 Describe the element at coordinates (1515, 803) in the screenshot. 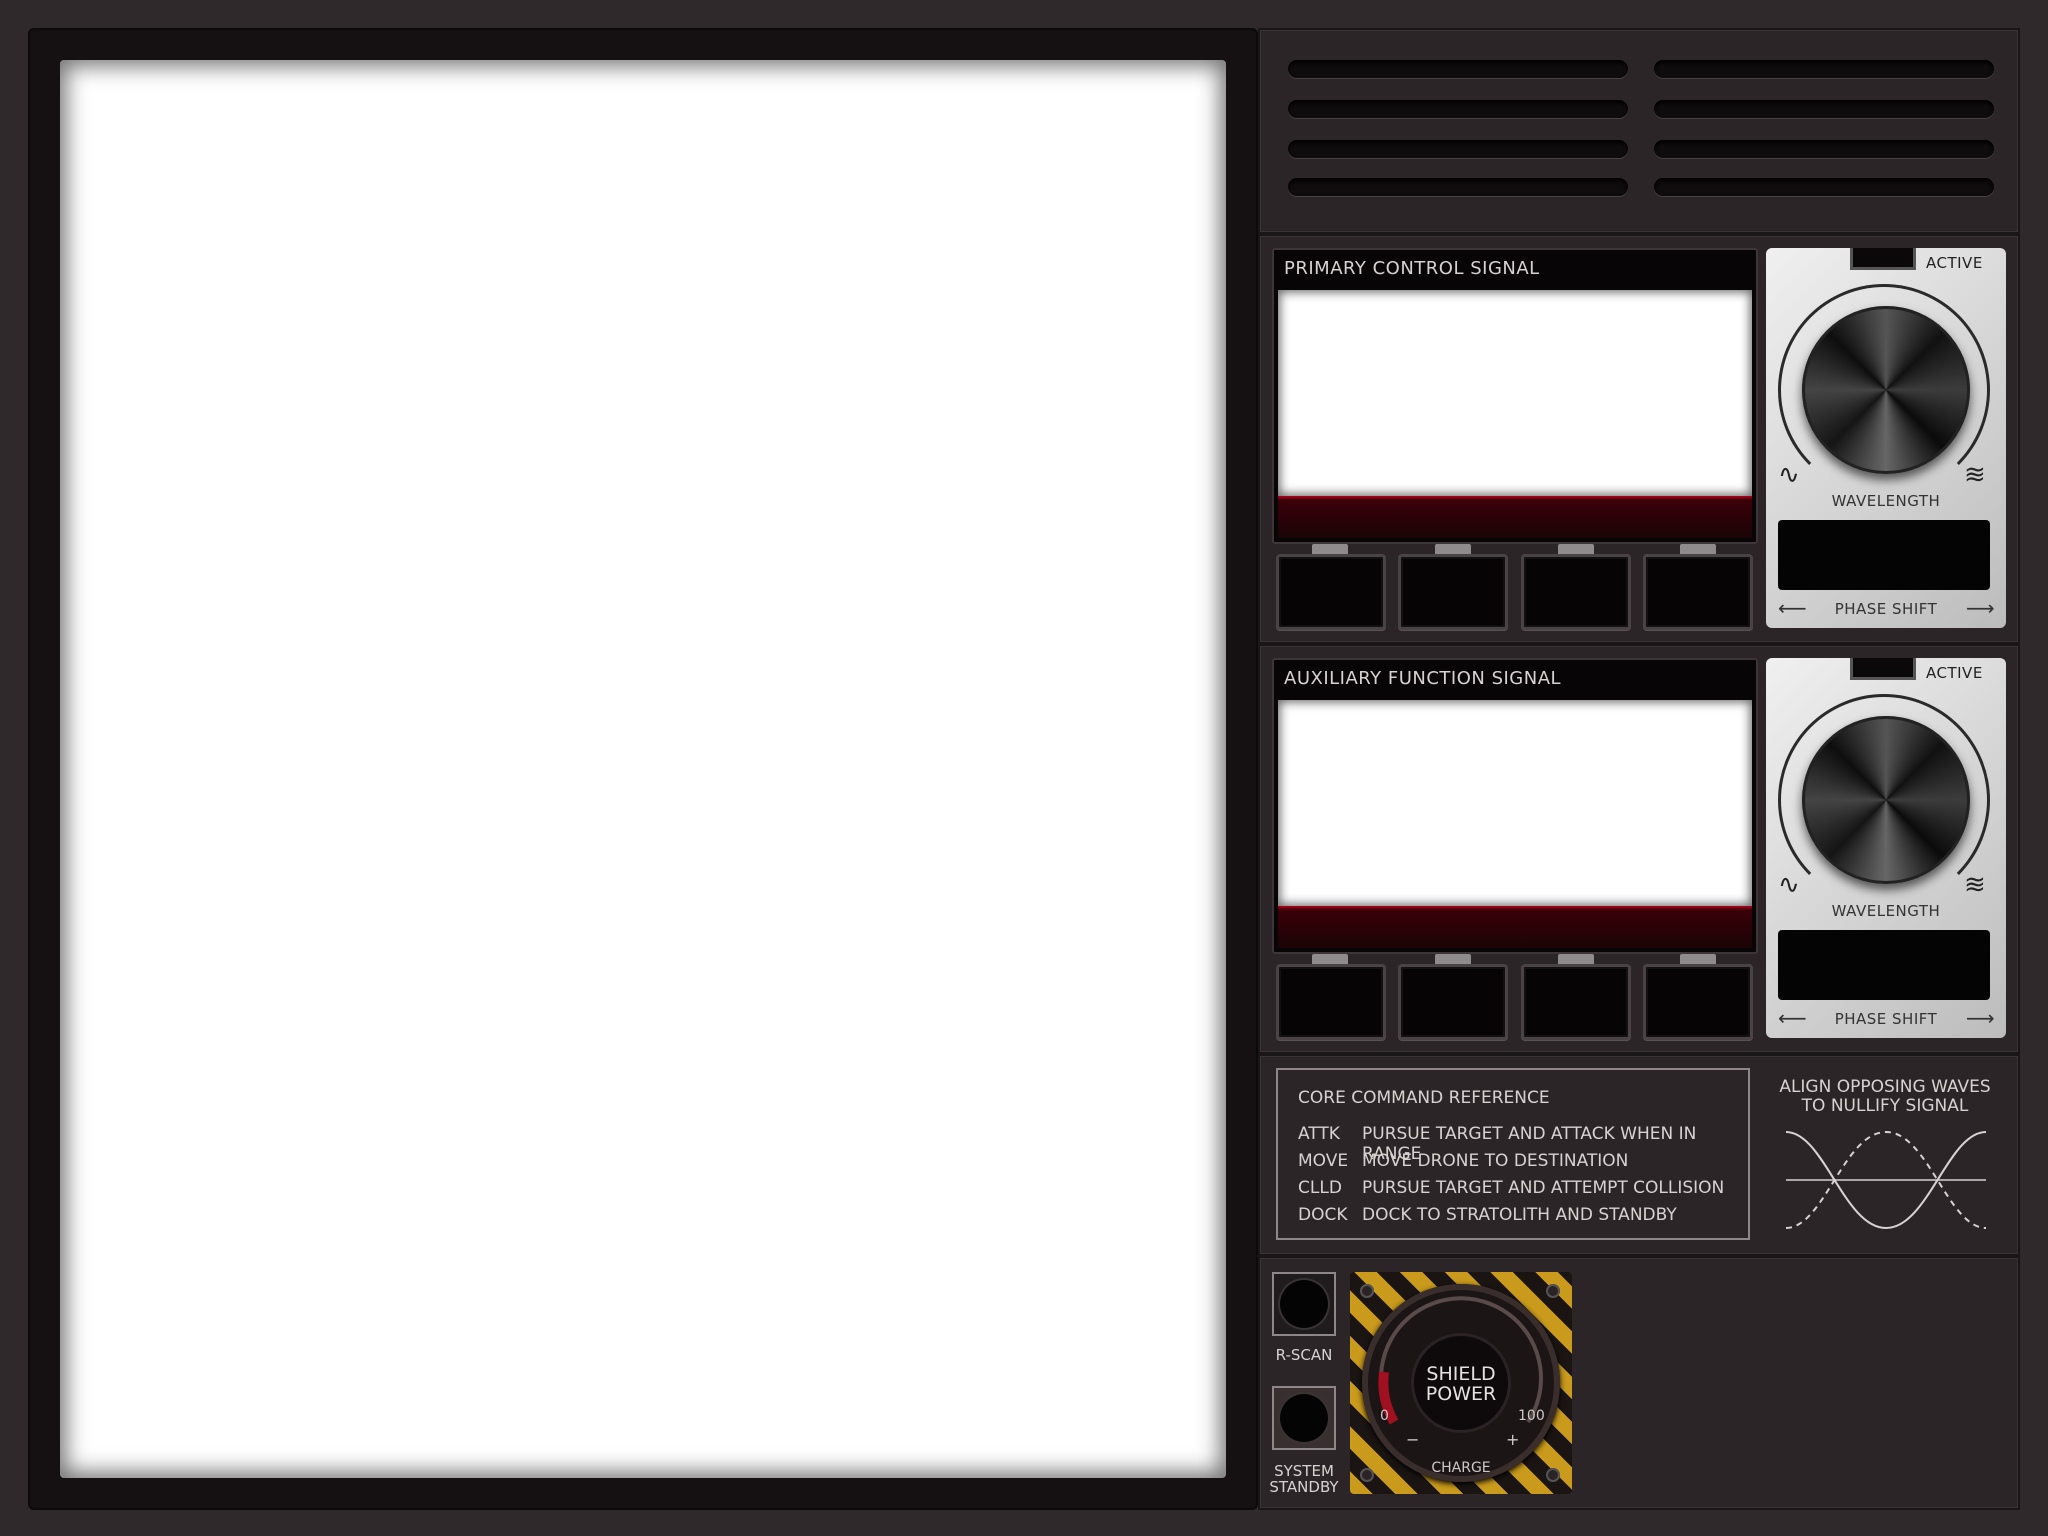

I see `auxiliary-signal-display` at that location.